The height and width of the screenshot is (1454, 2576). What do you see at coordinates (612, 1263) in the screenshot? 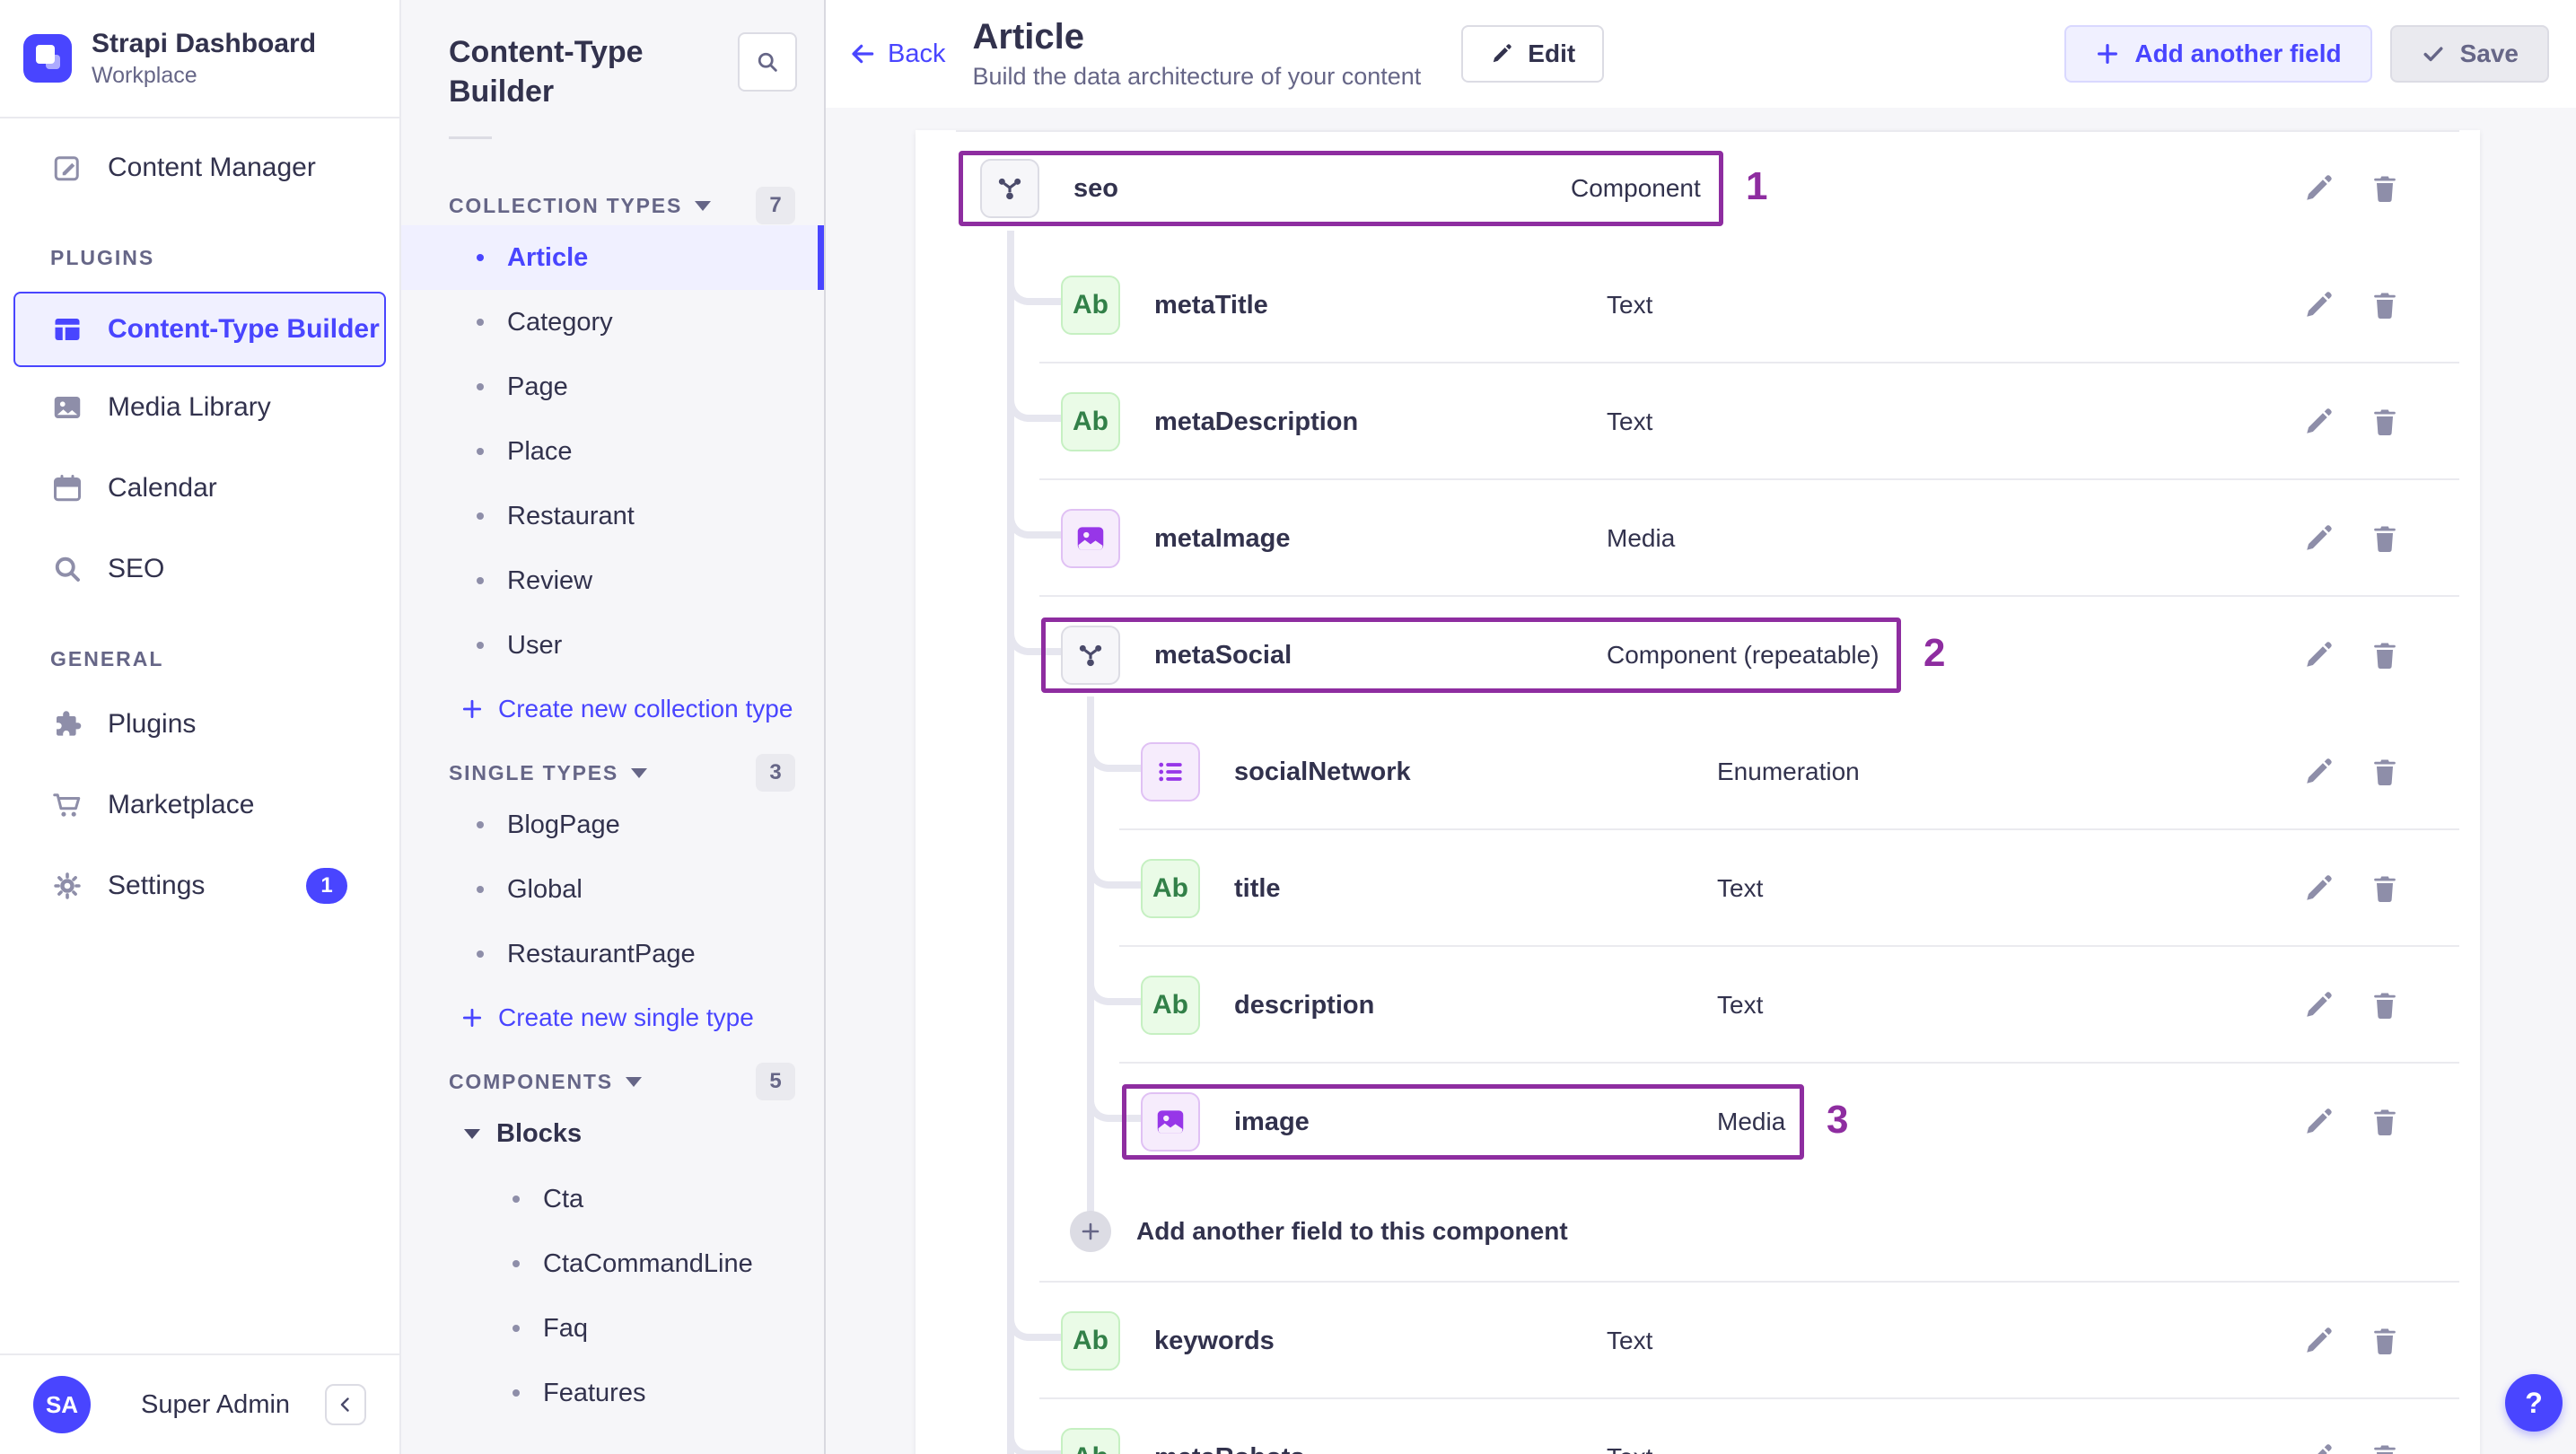
I see `subnav-item-ctacommandline: CtaCommandLine` at bounding box center [612, 1263].